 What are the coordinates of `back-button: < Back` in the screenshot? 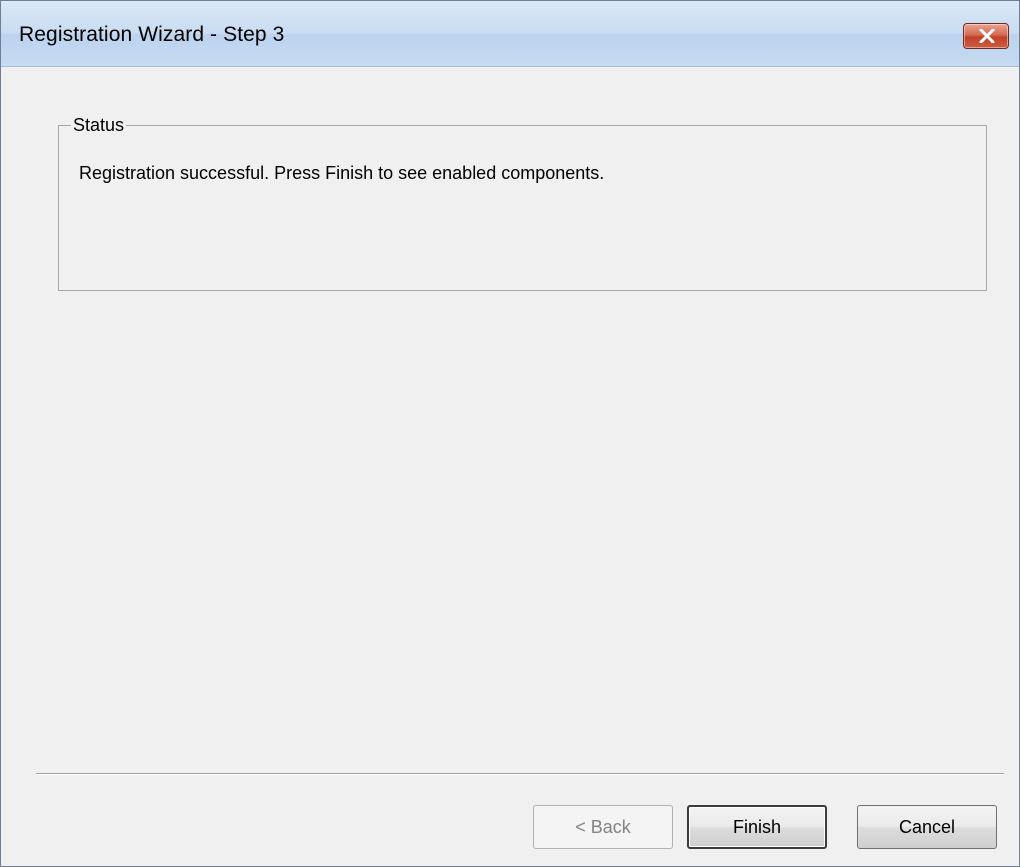 It's located at (603, 827).